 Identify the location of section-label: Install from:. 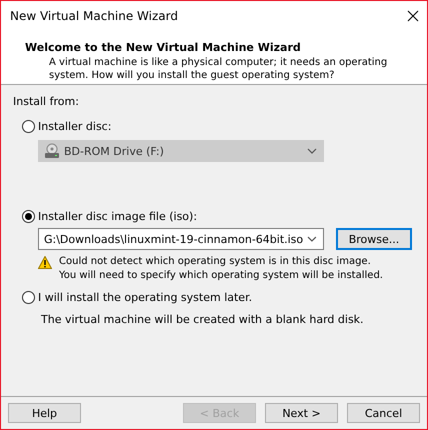
(46, 101).